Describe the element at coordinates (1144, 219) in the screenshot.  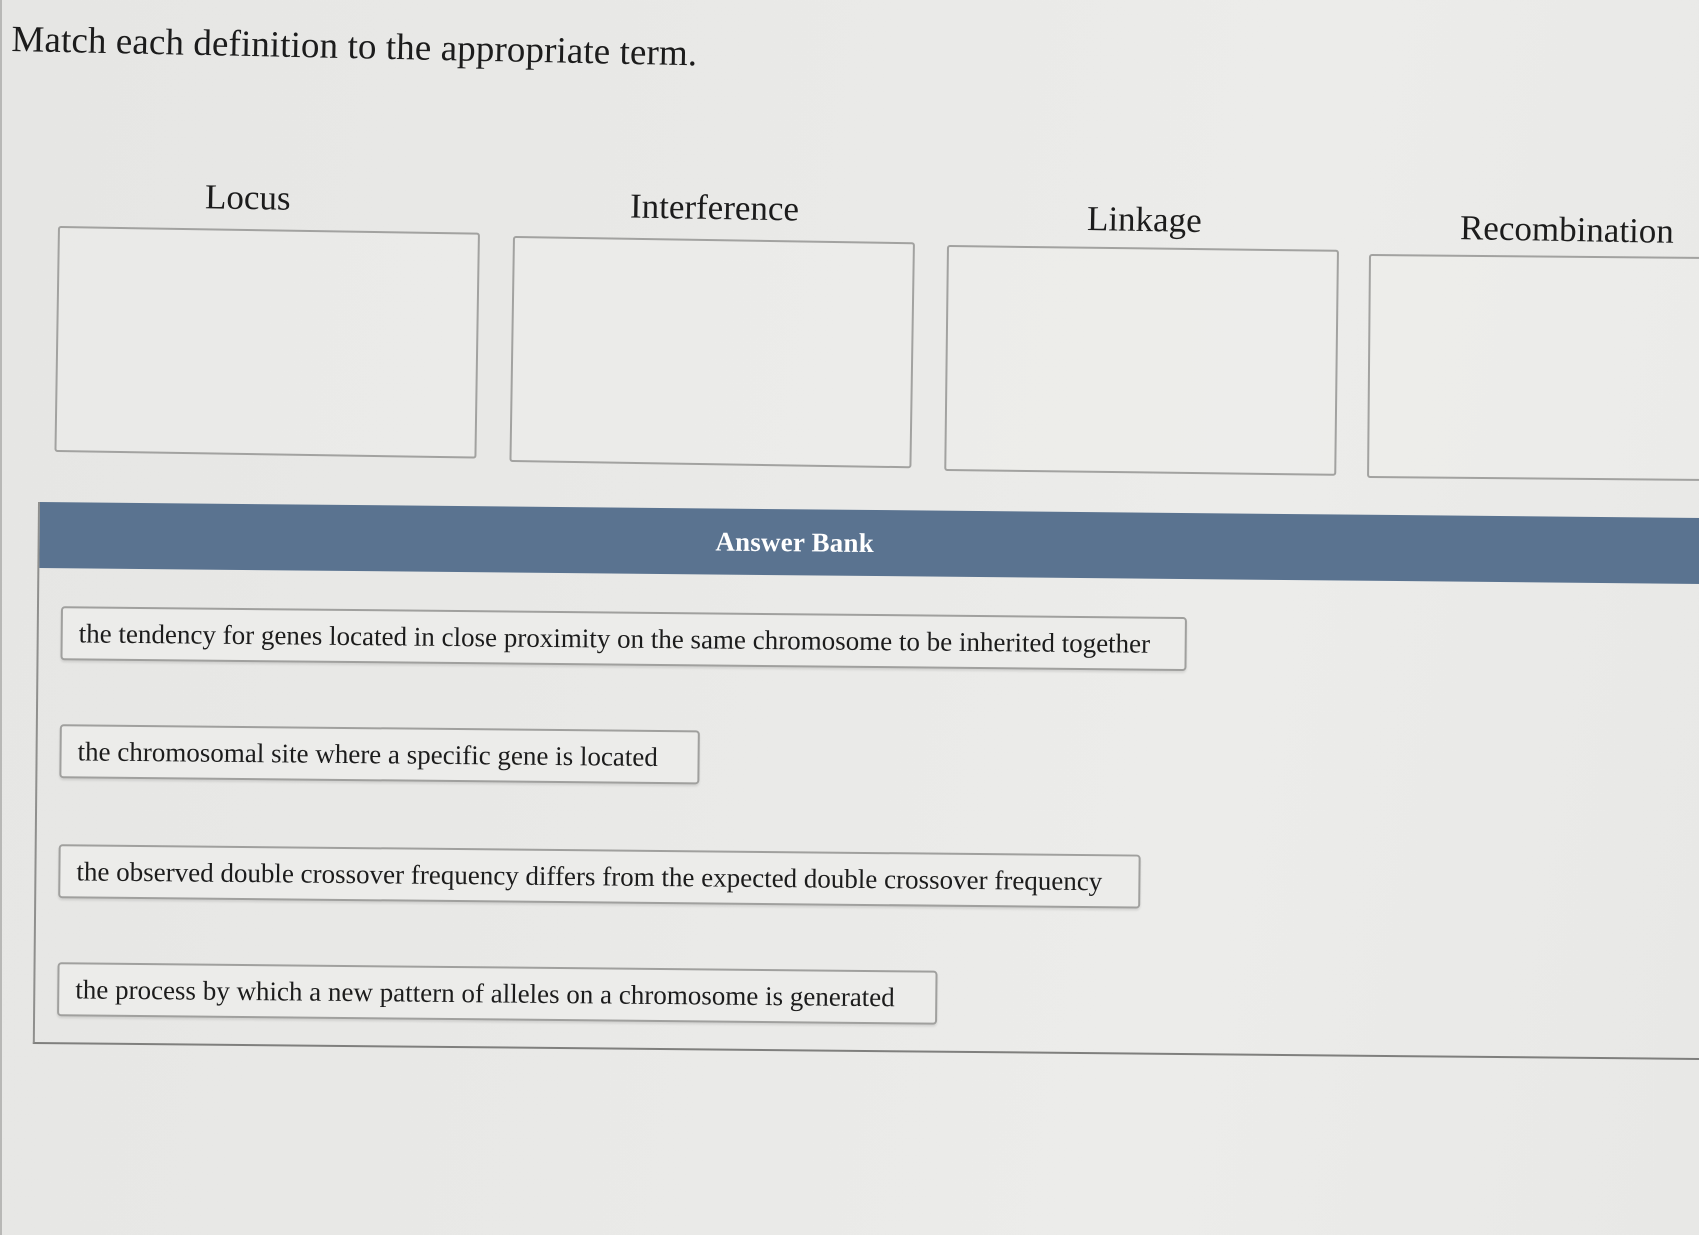
I see `term-label-linkage: Linkage` at that location.